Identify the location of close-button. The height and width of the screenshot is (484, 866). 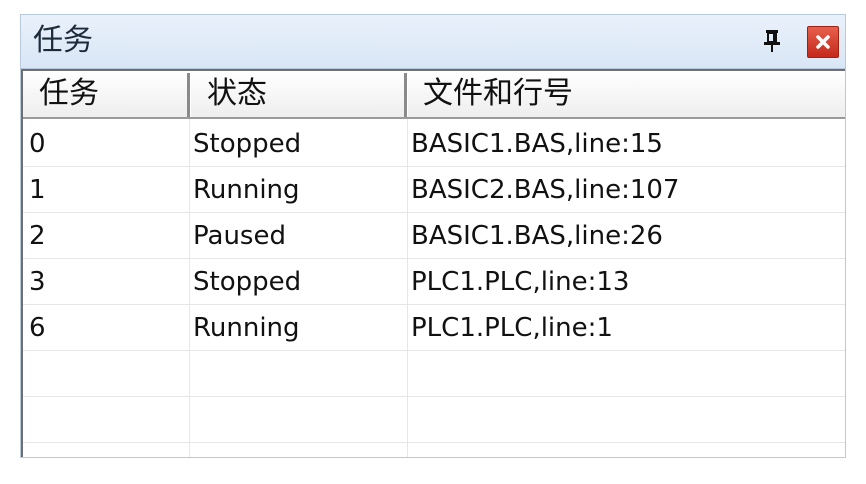
(823, 42).